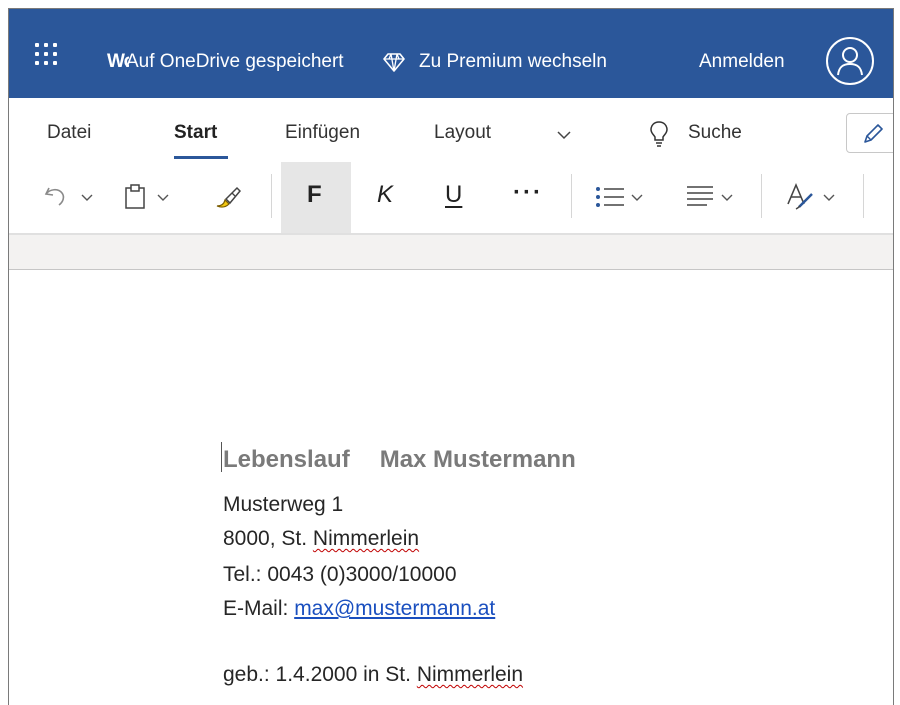 The image size is (900, 705). I want to click on diamond-icon, so click(394, 62).